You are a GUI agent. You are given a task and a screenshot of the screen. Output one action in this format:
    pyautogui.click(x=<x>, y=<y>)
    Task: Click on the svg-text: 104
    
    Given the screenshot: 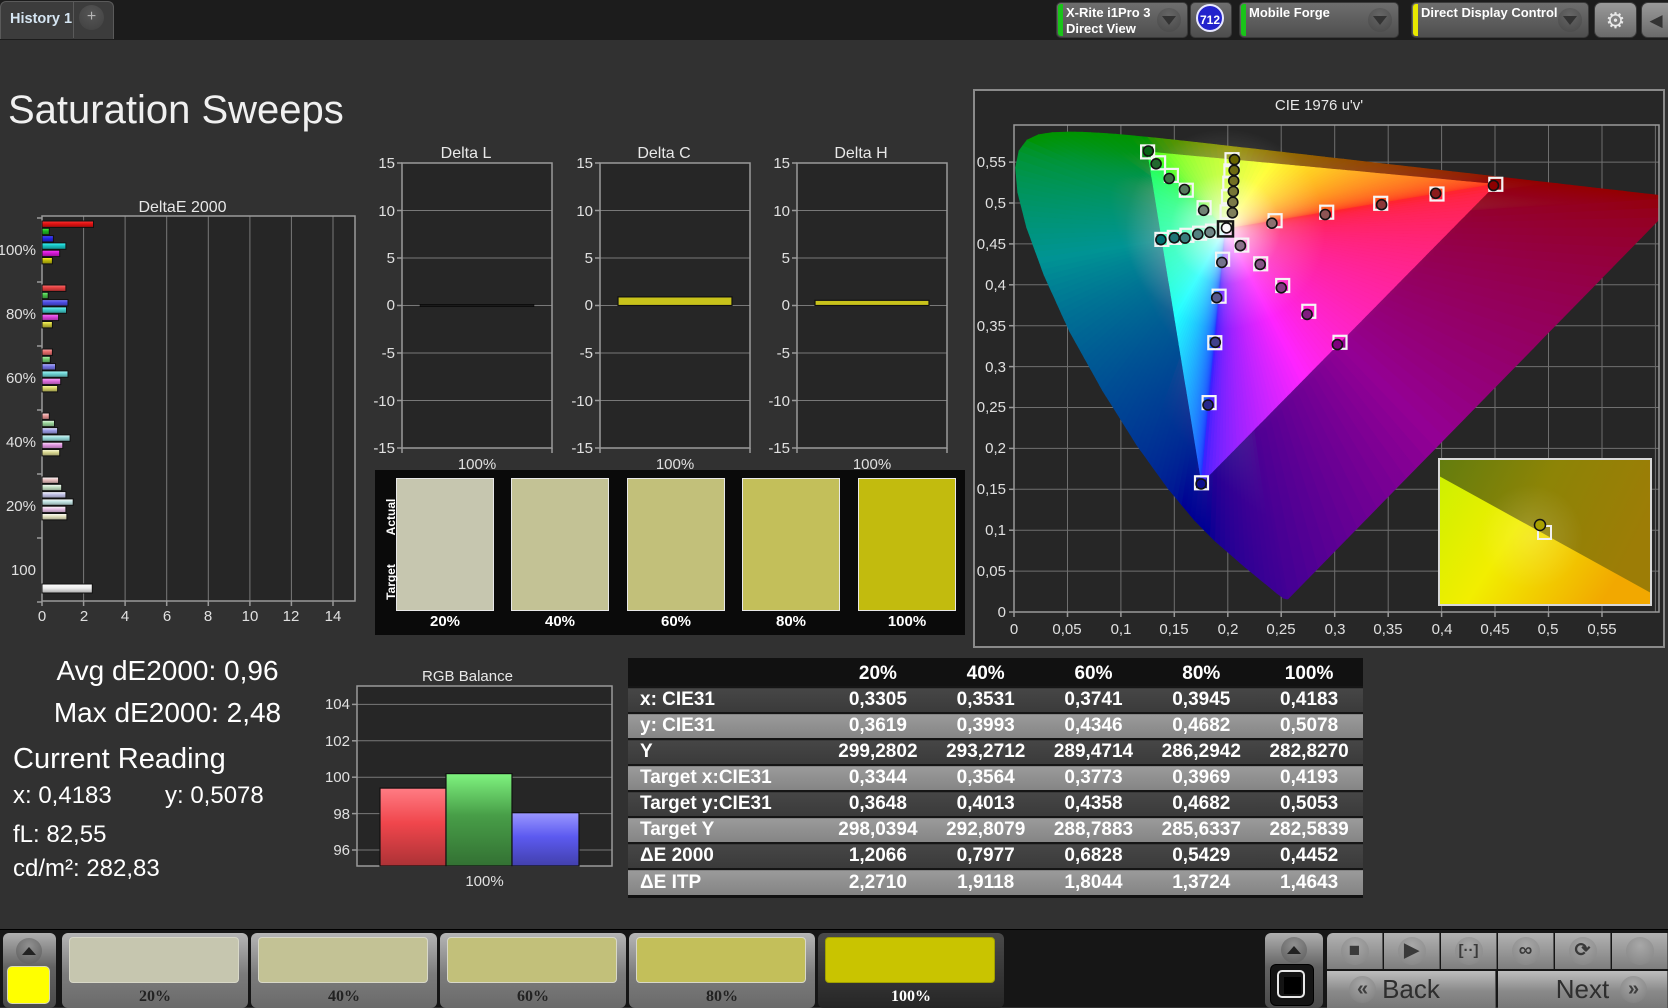 What is the action you would take?
    pyautogui.click(x=337, y=704)
    